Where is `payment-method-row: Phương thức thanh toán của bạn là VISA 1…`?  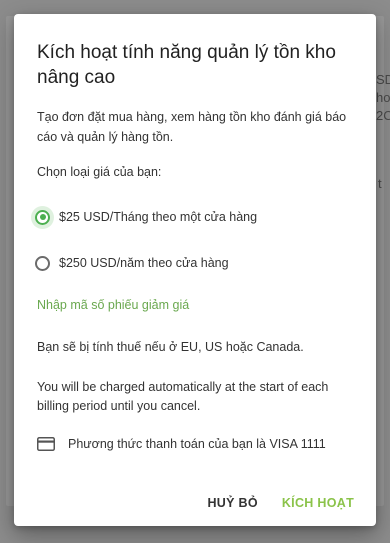 payment-method-row: Phương thức thanh toán của bạn là VISA 1… is located at coordinates (181, 444).